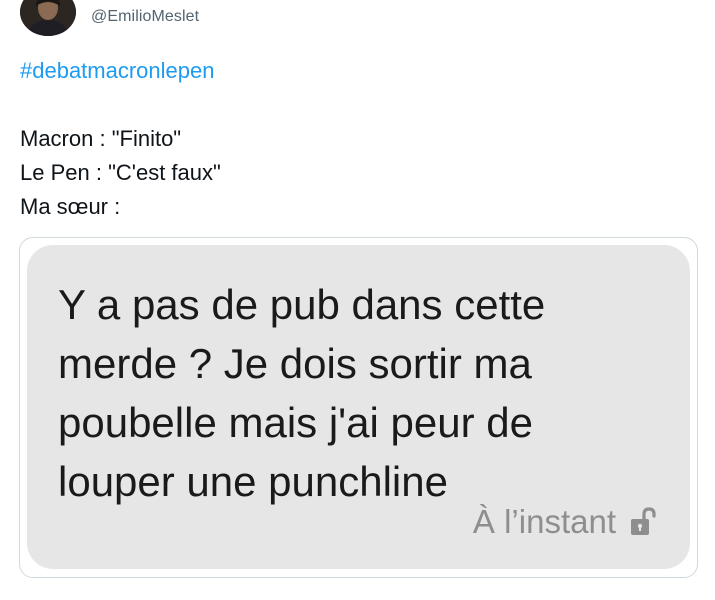 This screenshot has width=715, height=600. What do you see at coordinates (544, 521) in the screenshot?
I see `message-timestamp: À l’instant` at bounding box center [544, 521].